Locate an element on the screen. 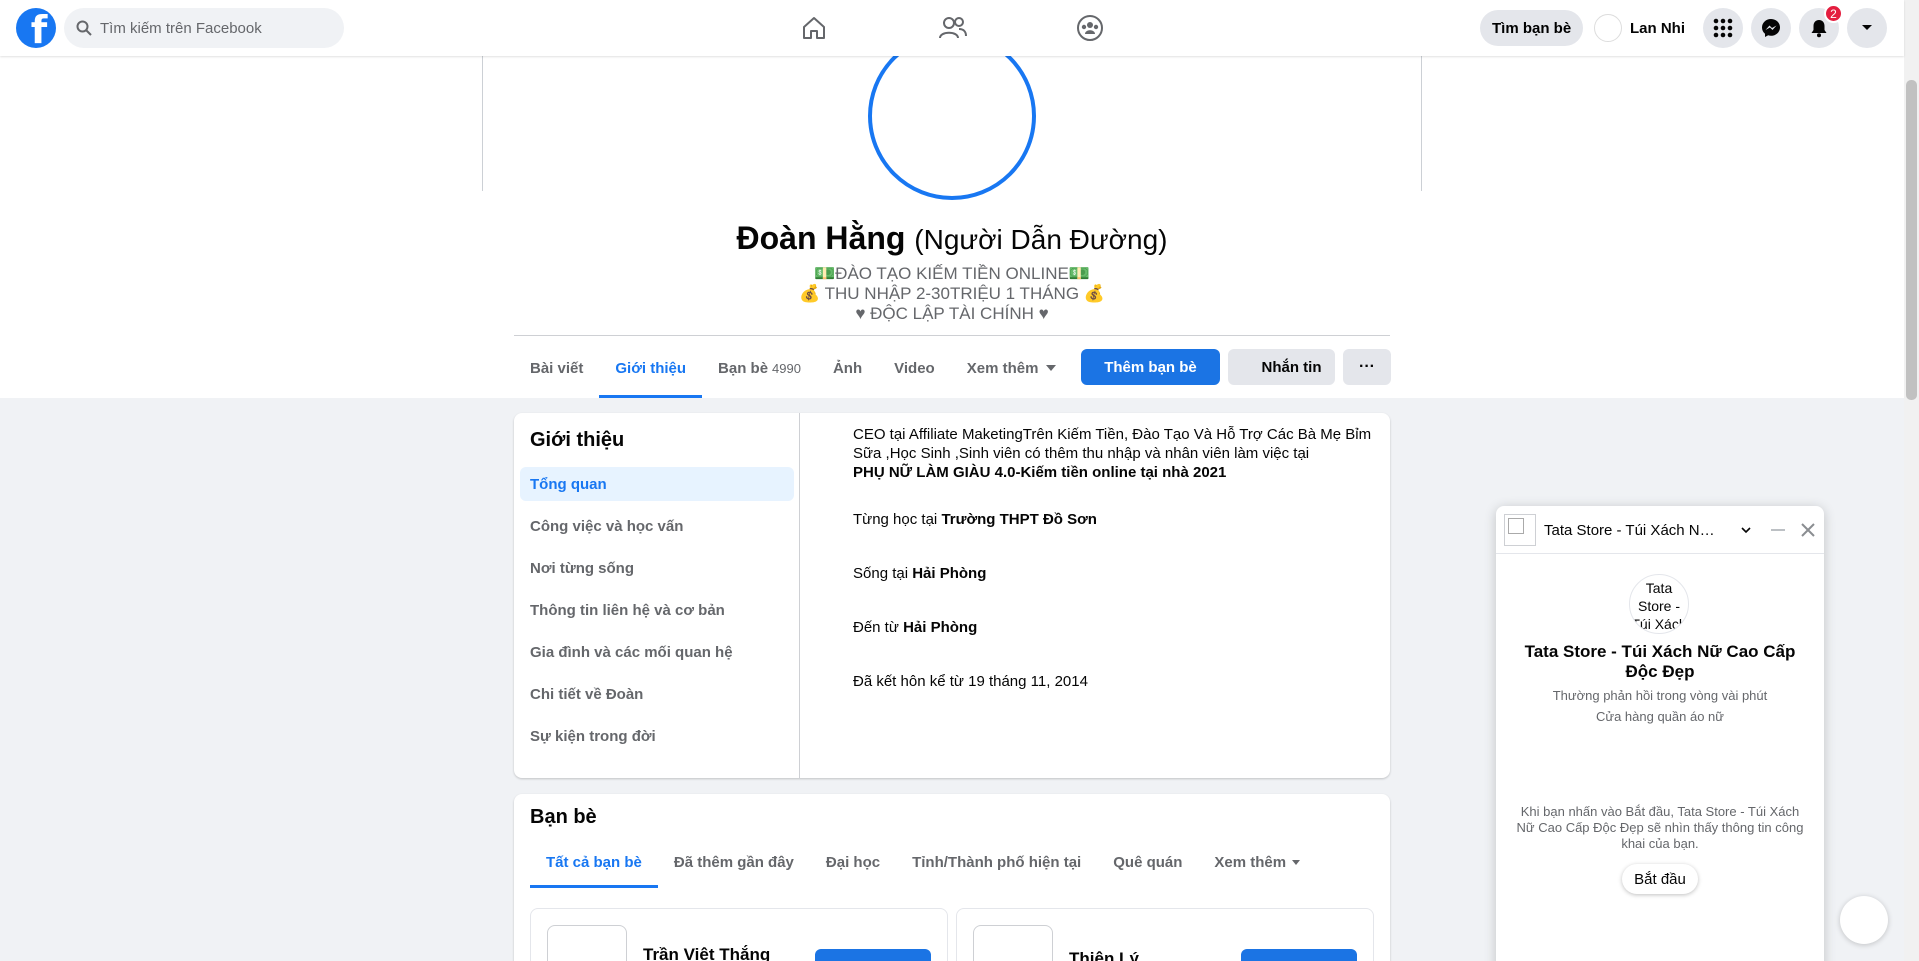 The width and height of the screenshot is (1919, 961). notifications-icon: 2 is located at coordinates (1821, 26).